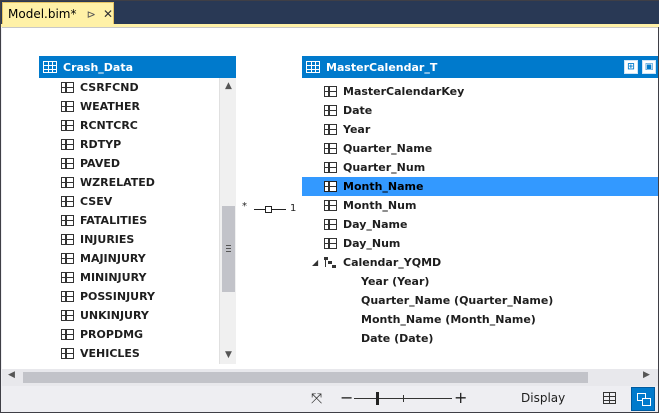 This screenshot has height=413, width=659. I want to click on column-quarter-num: Quarter_Num, so click(480, 167).